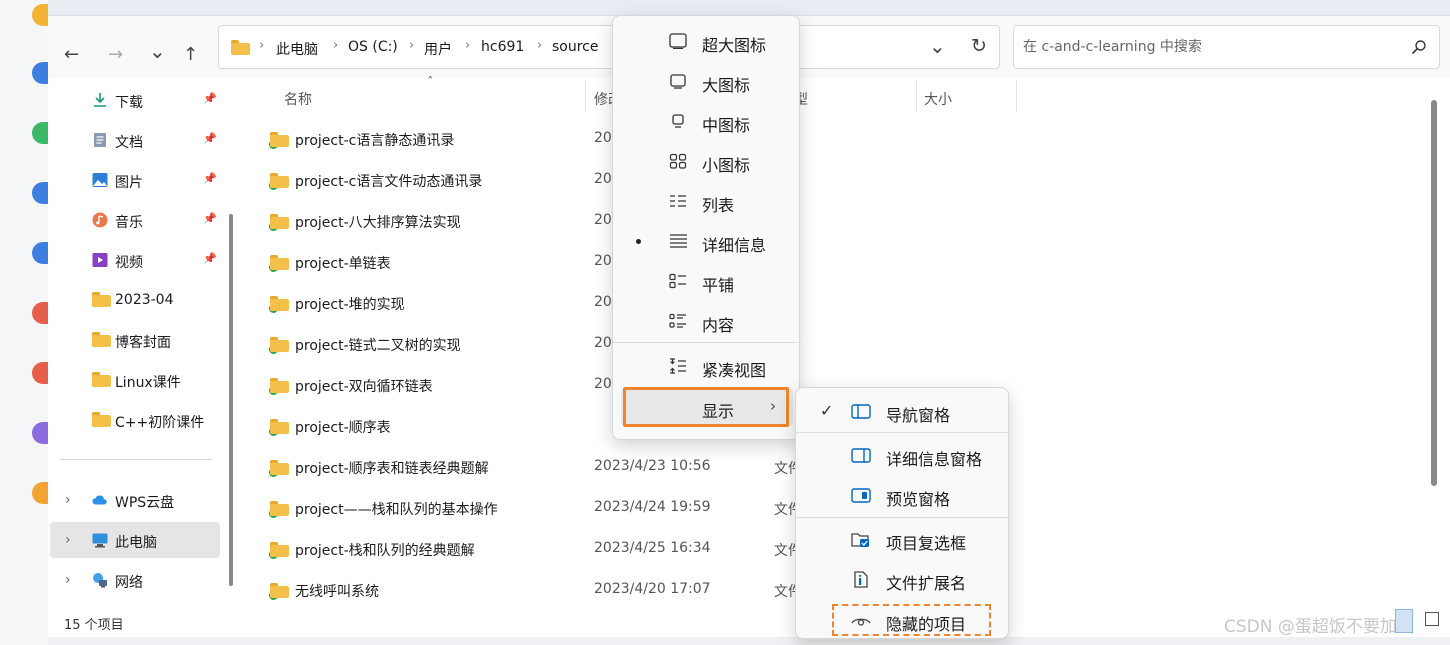  Describe the element at coordinates (298, 99) in the screenshot. I see `column-header-name: 名称` at that location.